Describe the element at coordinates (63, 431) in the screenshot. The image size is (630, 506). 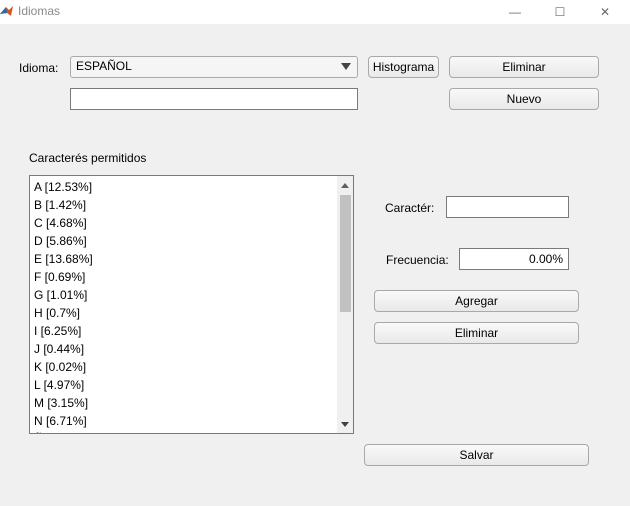
I see `list-item: Ñ [0.31%]` at that location.